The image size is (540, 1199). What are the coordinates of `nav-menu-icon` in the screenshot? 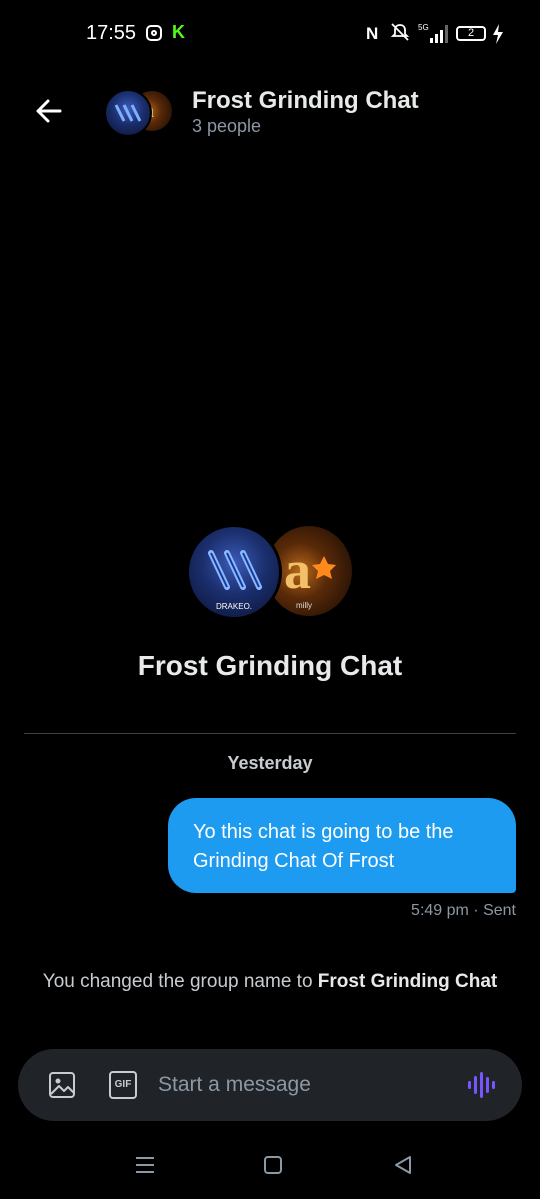 It's located at (145, 1165).